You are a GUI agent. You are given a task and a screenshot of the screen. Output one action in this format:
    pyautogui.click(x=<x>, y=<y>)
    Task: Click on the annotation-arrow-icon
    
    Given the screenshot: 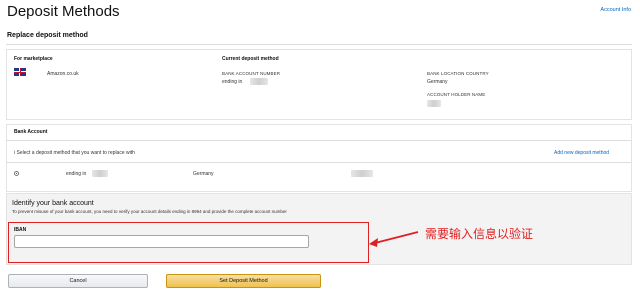 What is the action you would take?
    pyautogui.click(x=394, y=239)
    